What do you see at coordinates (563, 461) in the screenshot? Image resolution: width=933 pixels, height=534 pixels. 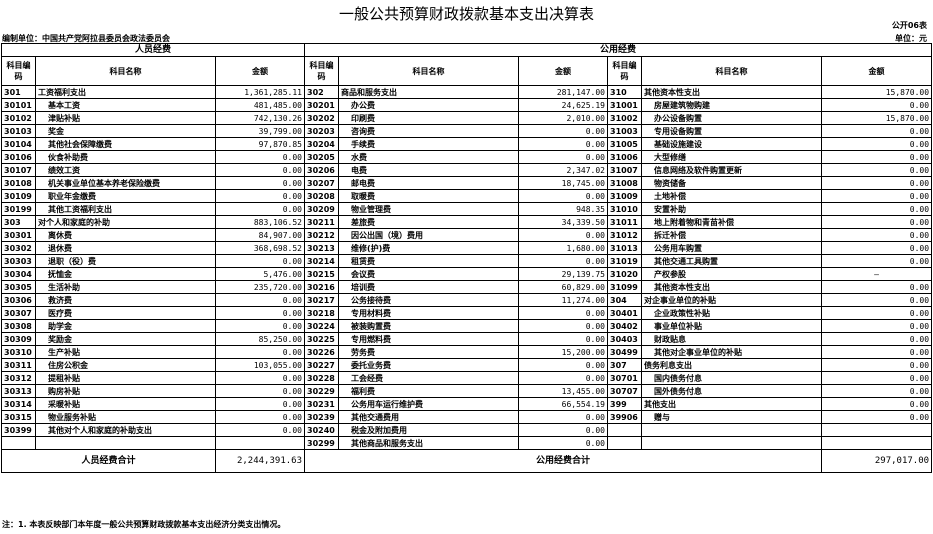 I see `public-total-label: 公用经费合计` at bounding box center [563, 461].